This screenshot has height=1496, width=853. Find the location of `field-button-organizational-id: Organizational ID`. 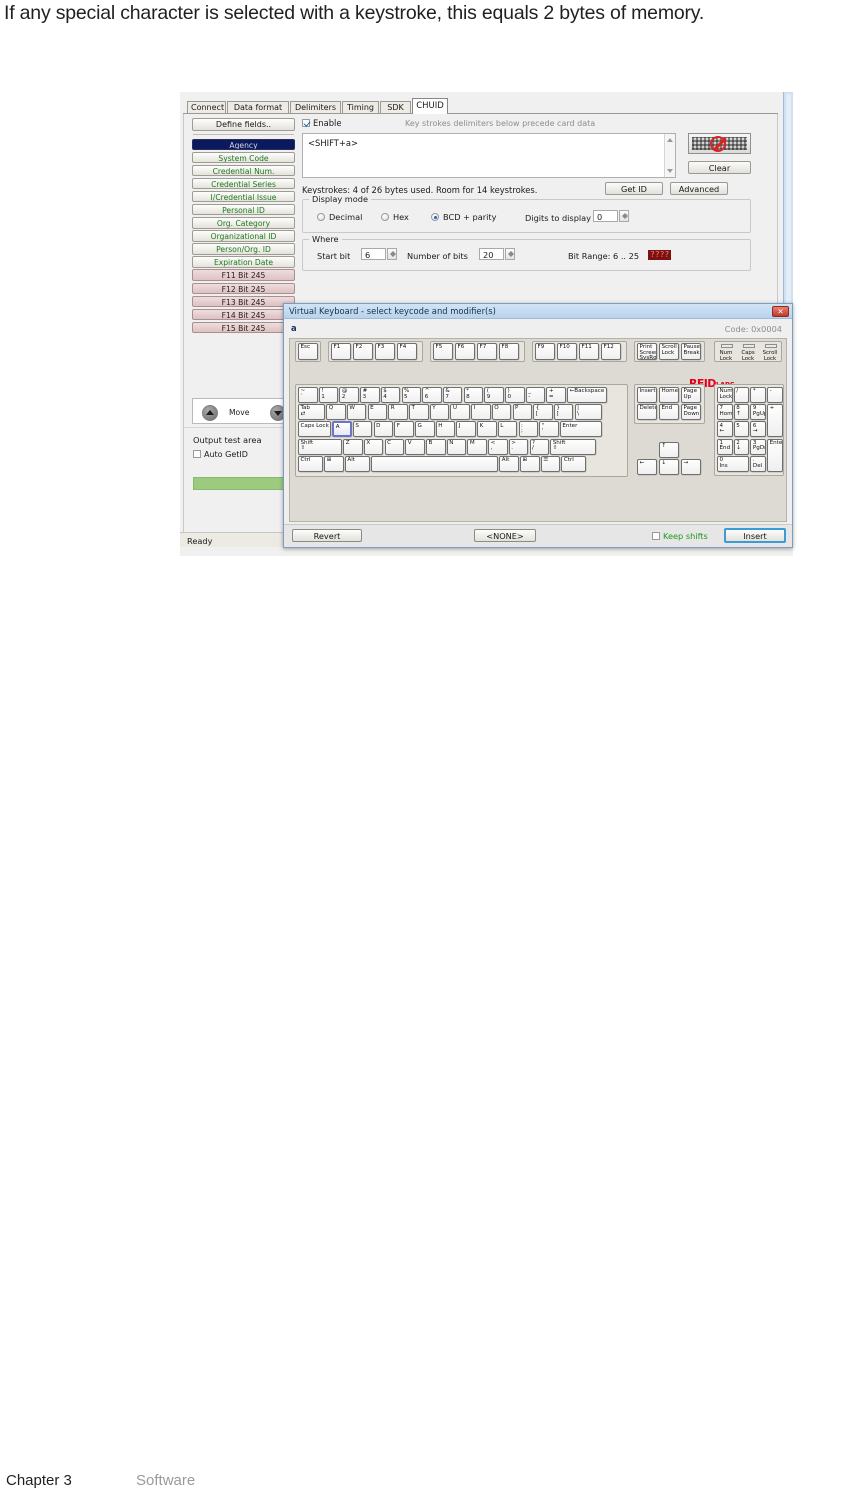

field-button-organizational-id: Organizational ID is located at coordinates (243, 236).